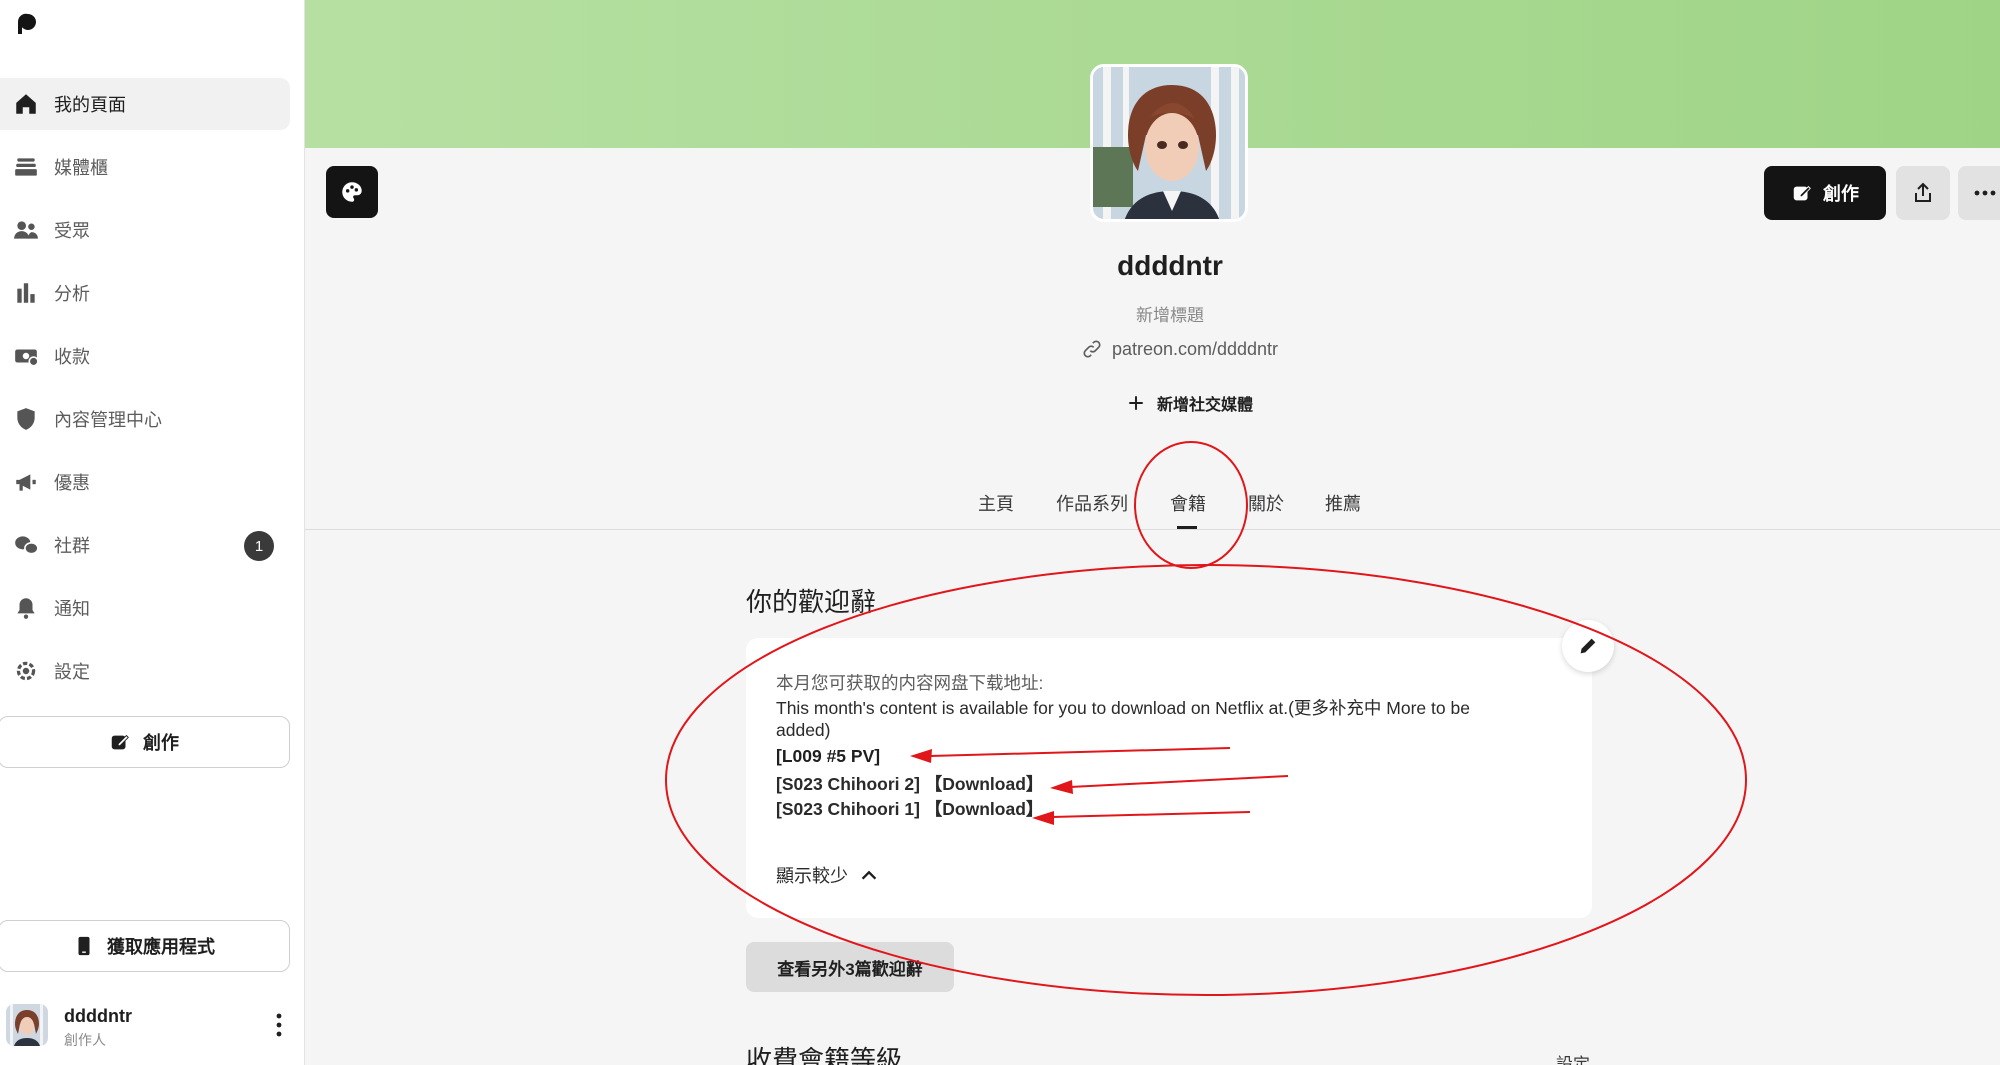 Image resolution: width=2000 pixels, height=1065 pixels. Describe the element at coordinates (1204, 405) in the screenshot. I see `add-social-label: 新增社交媒體` at that location.